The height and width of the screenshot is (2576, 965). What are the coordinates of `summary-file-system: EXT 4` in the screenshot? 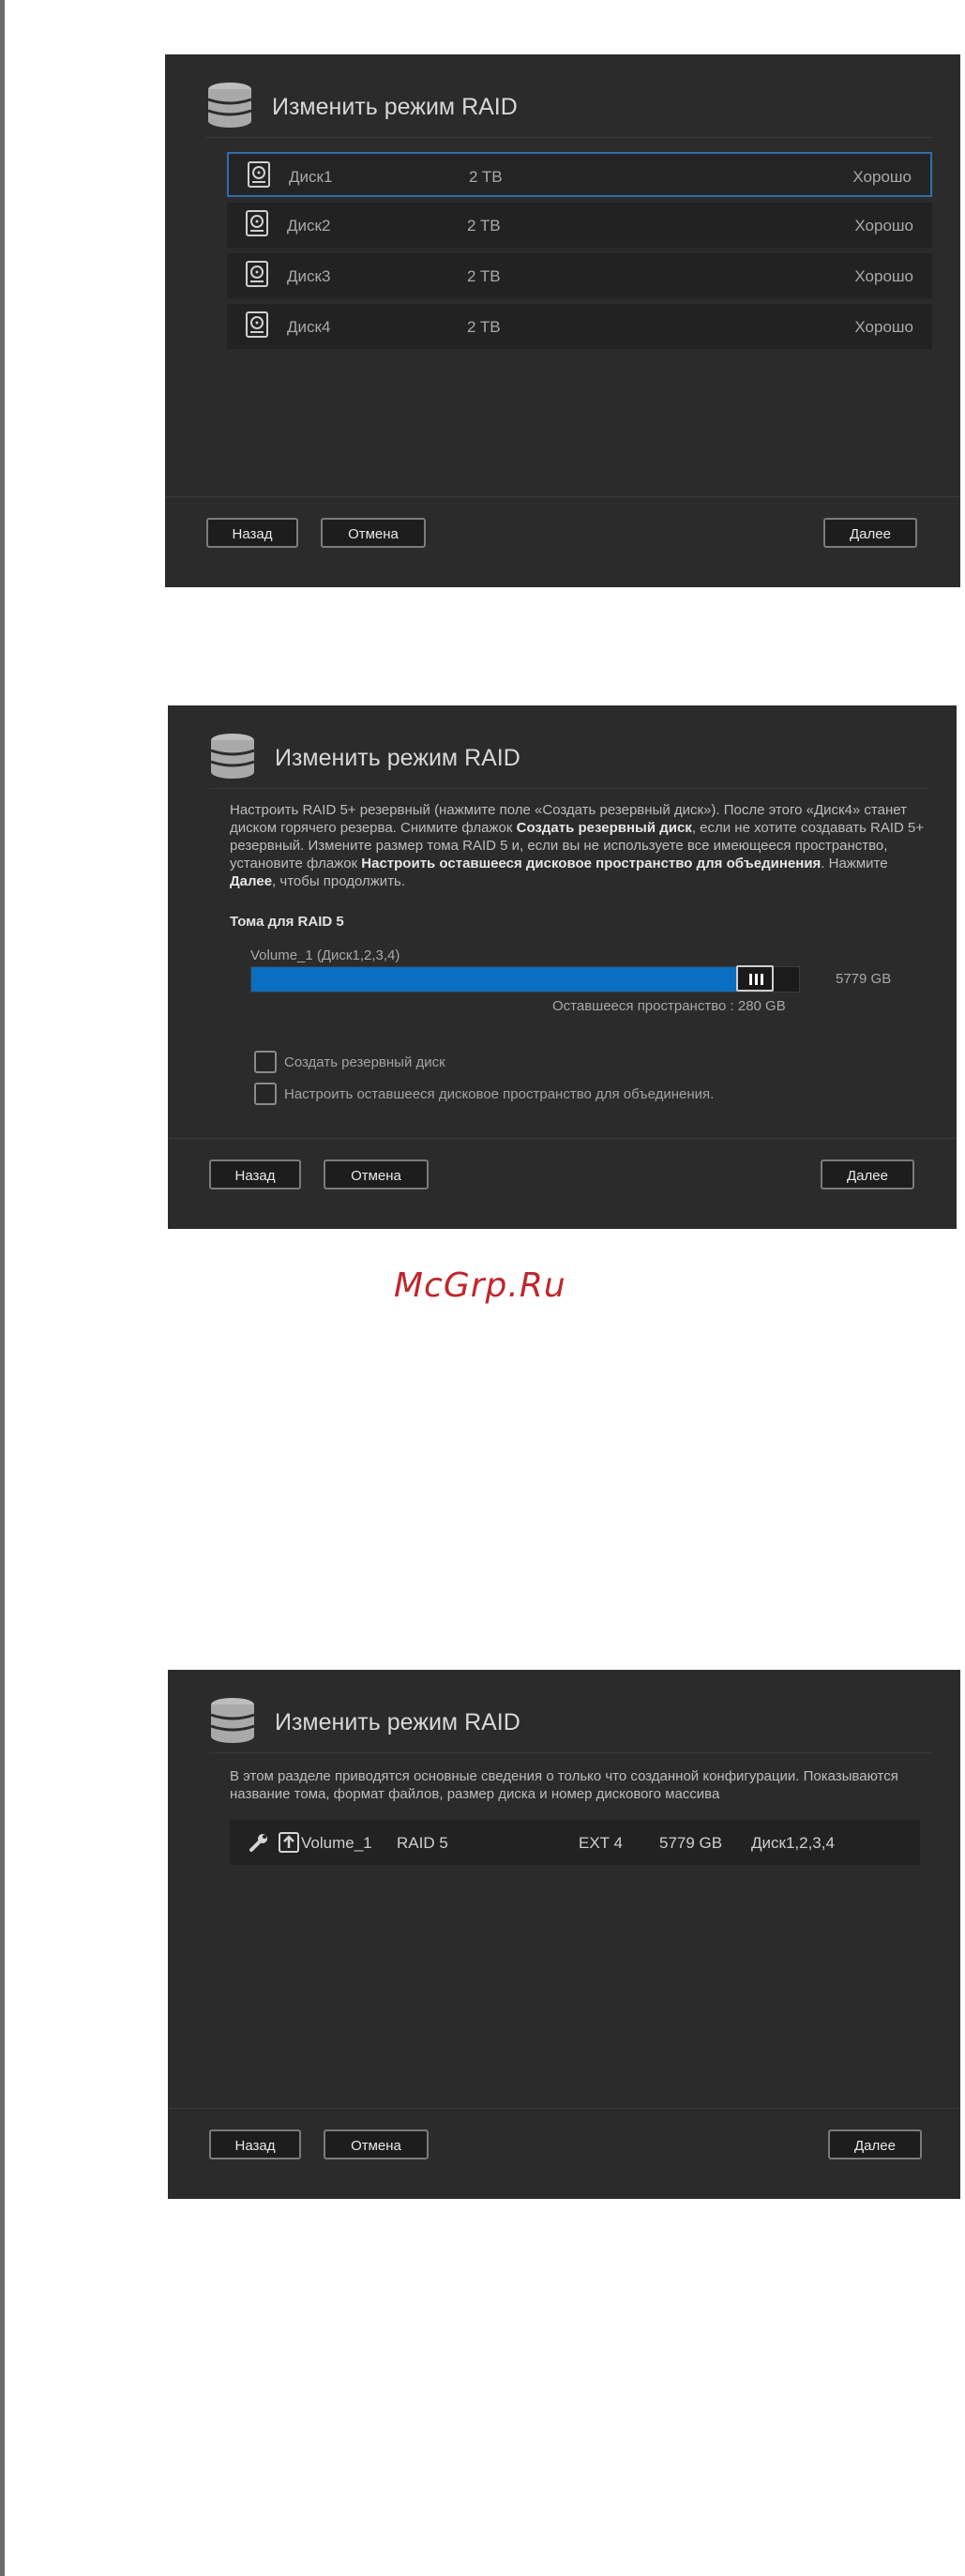 It's located at (601, 1843).